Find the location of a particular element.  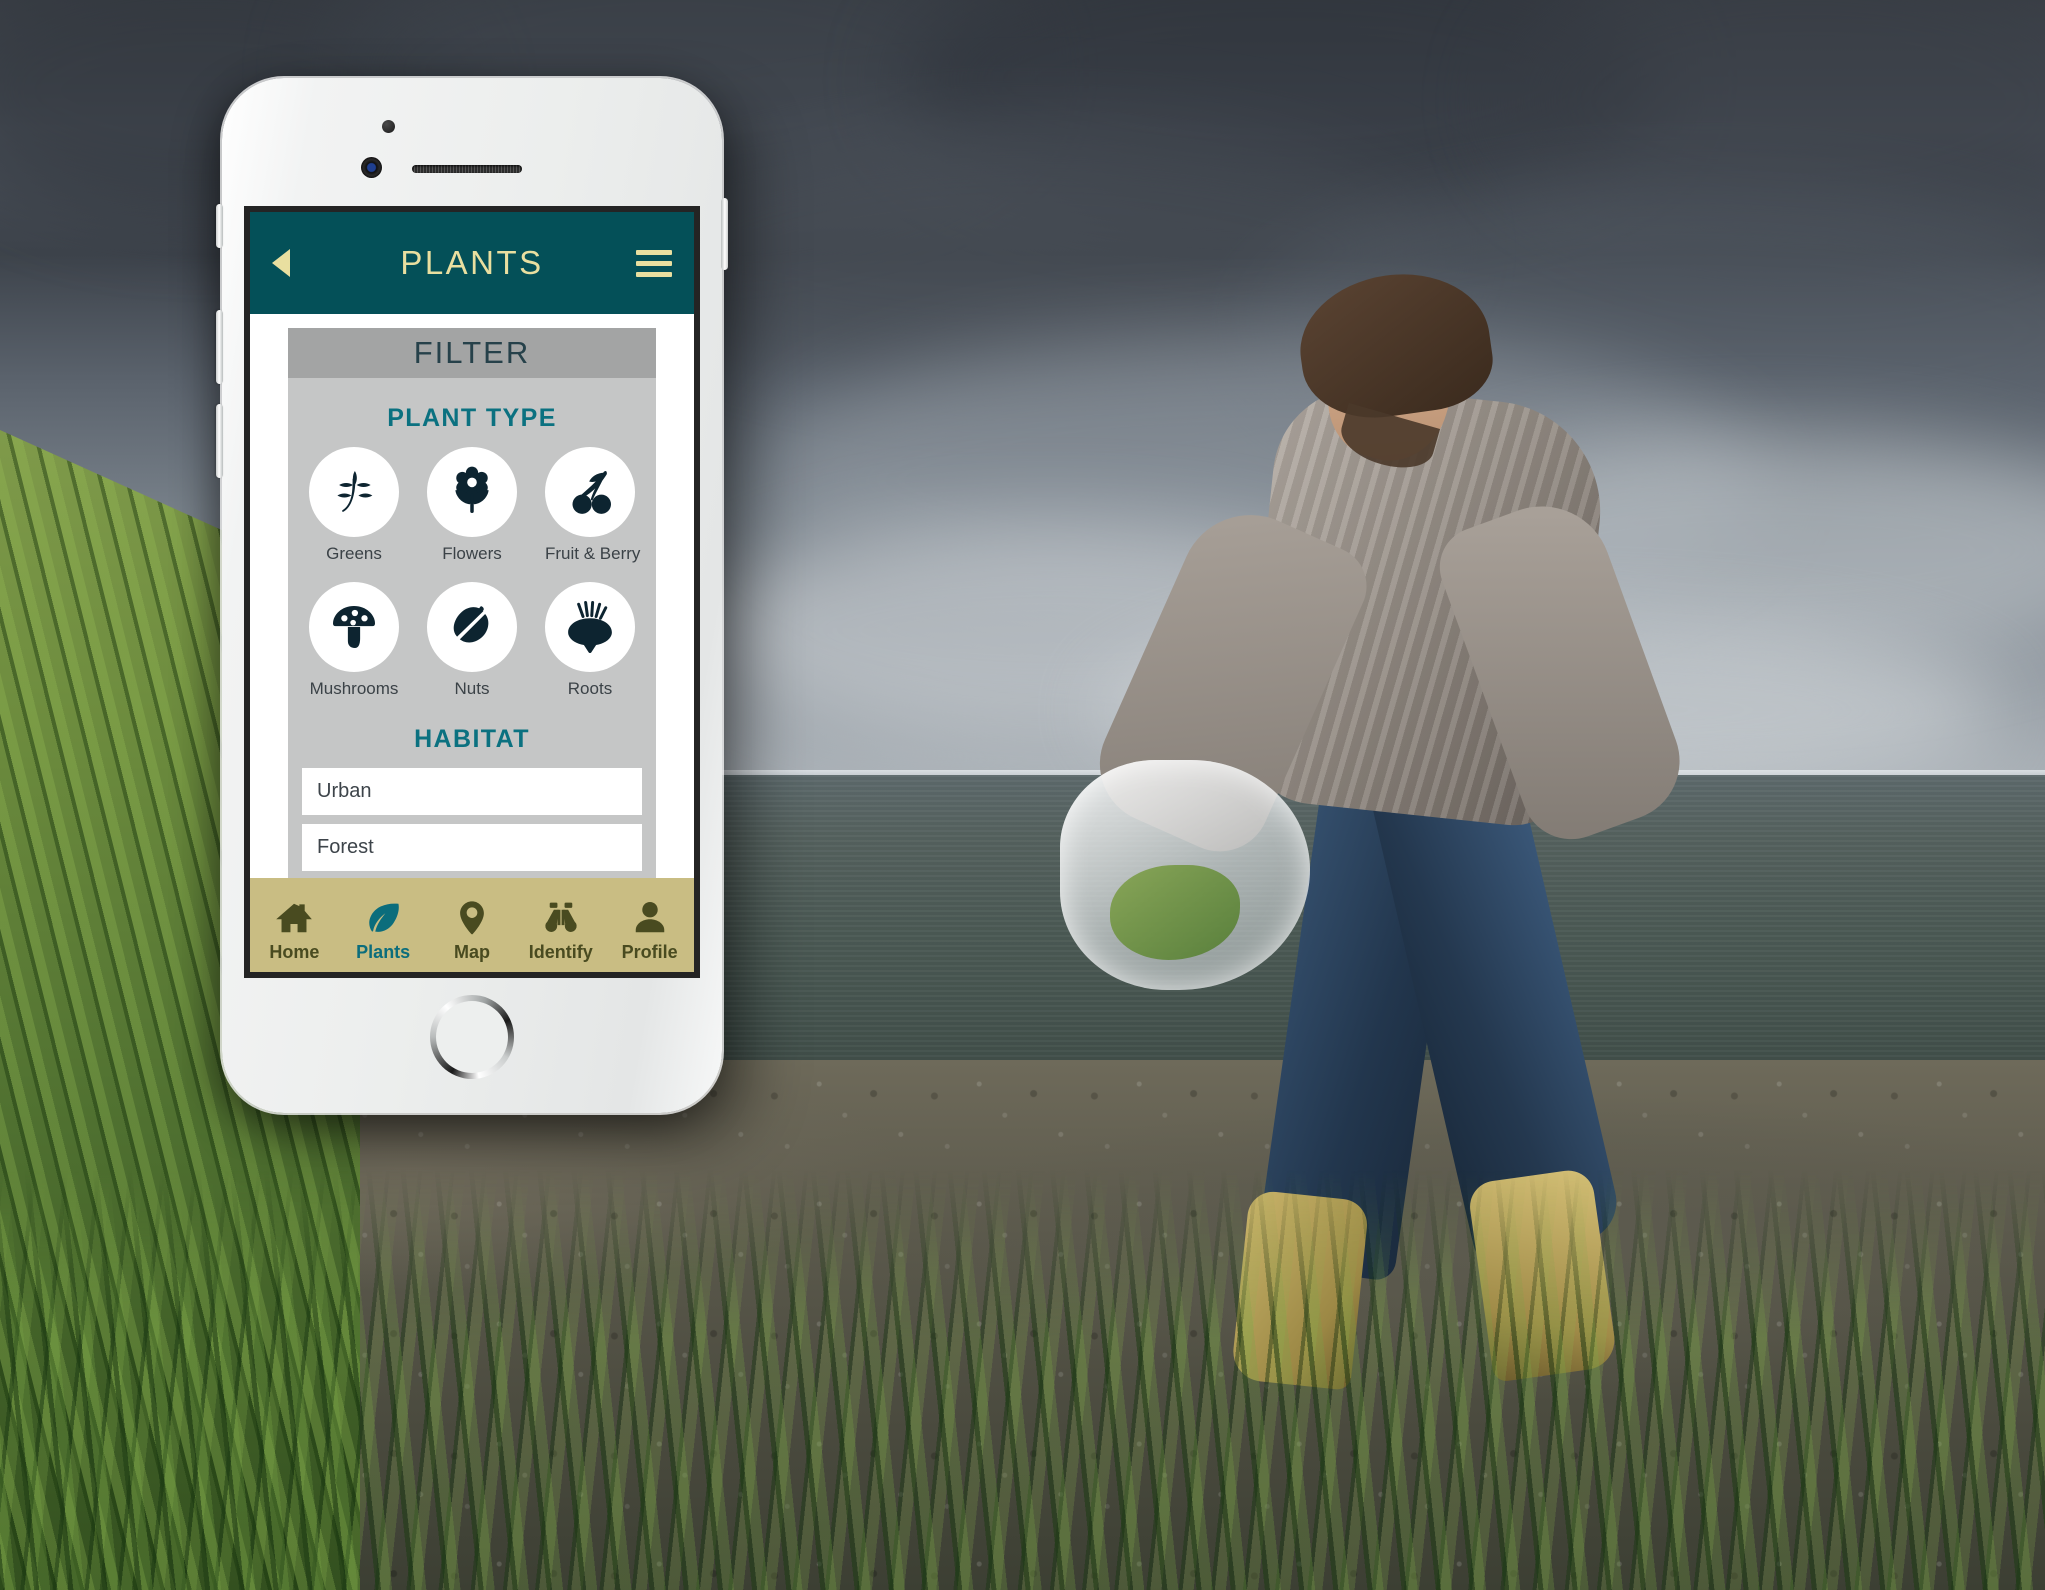

plant-type-label: Flowers is located at coordinates (472, 553).